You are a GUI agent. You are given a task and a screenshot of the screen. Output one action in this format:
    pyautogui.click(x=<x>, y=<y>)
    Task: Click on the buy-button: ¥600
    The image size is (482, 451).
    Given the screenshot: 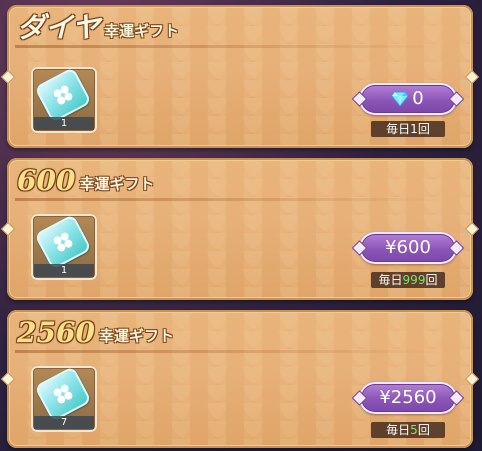 What is the action you would take?
    pyautogui.click(x=408, y=248)
    